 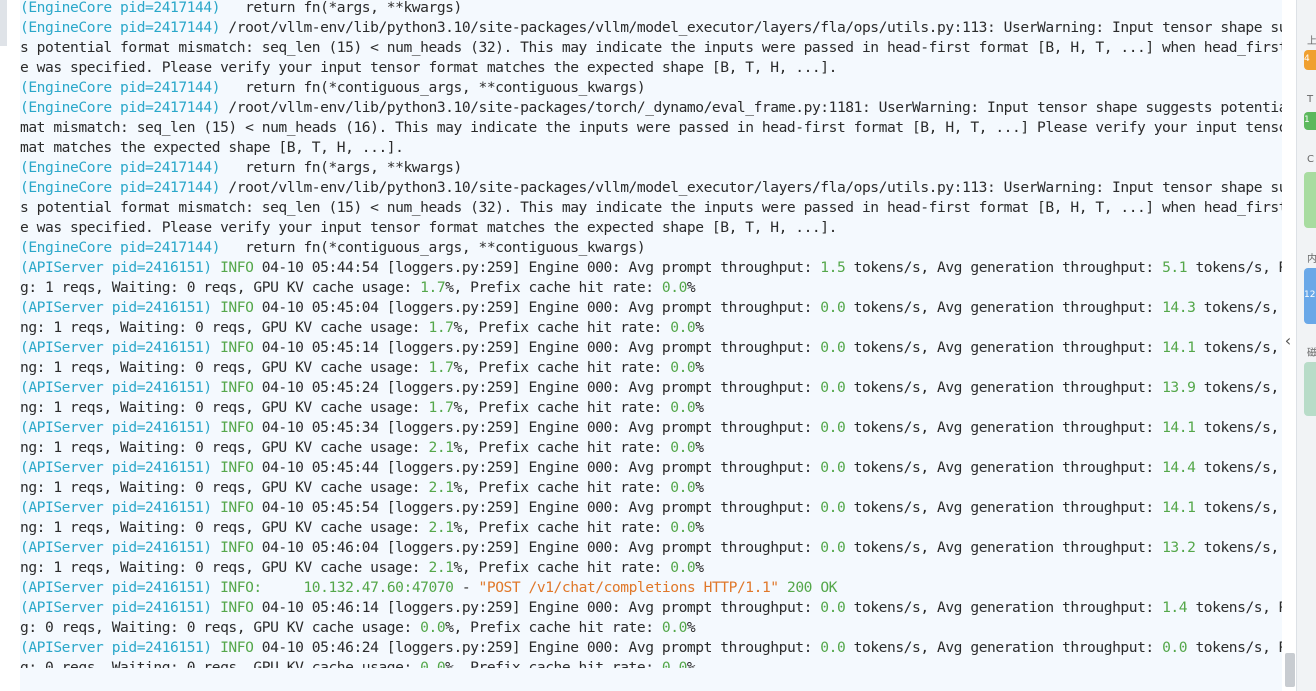 What do you see at coordinates (1311, 353) in the screenshot?
I see `panel-item-glyph: 磁` at bounding box center [1311, 353].